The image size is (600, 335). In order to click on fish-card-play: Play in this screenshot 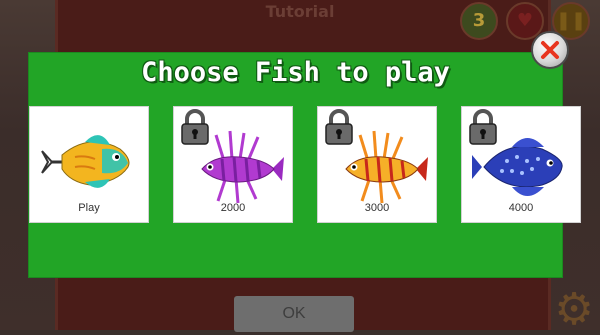, I will do `click(89, 164)`.